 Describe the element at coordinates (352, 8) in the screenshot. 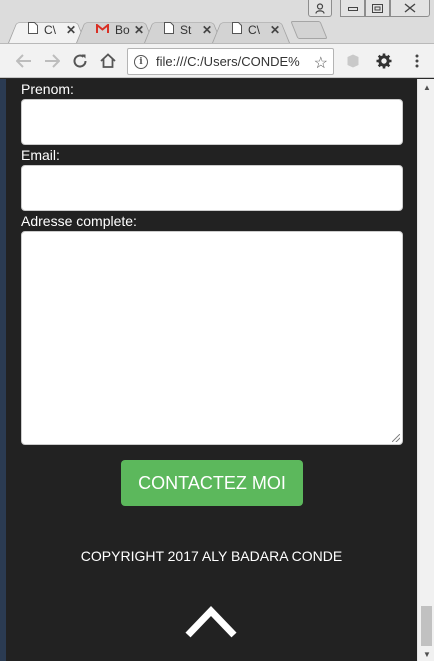

I see `minimize-icon` at that location.